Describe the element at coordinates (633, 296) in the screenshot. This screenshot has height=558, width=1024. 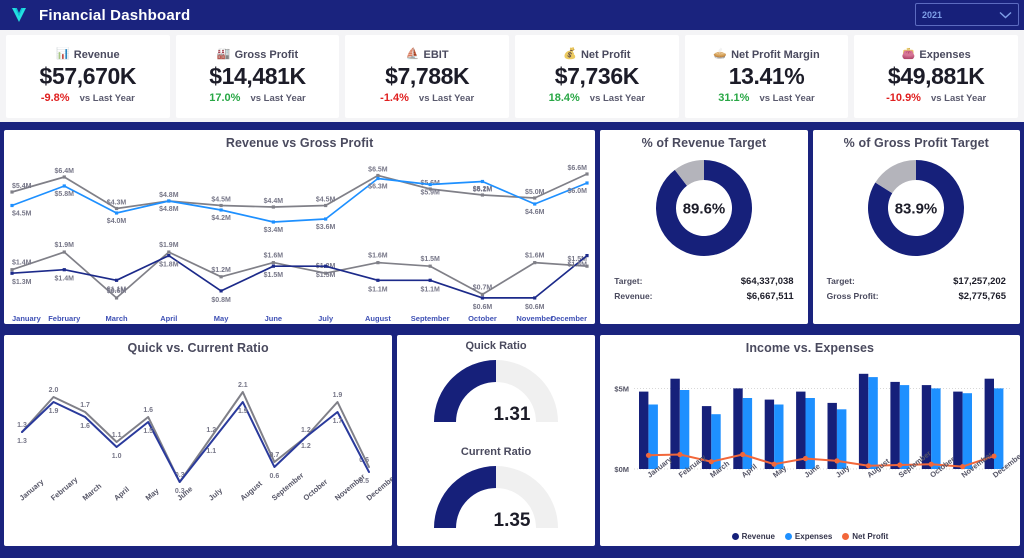
I see `kv-key: Revenue:` at that location.